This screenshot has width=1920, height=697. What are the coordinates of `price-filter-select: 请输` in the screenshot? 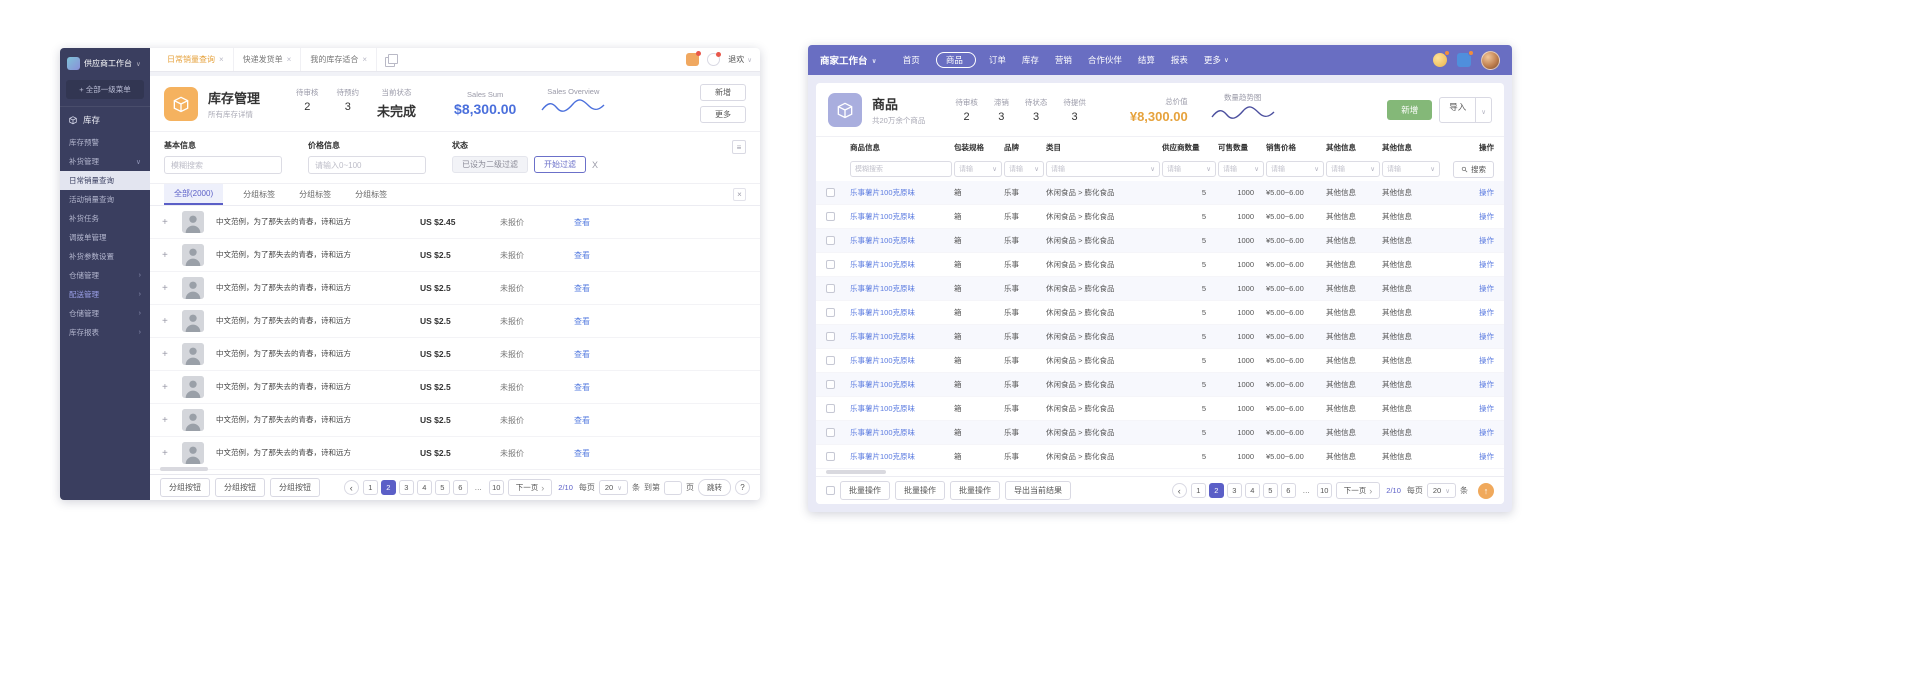 It's located at (1295, 169).